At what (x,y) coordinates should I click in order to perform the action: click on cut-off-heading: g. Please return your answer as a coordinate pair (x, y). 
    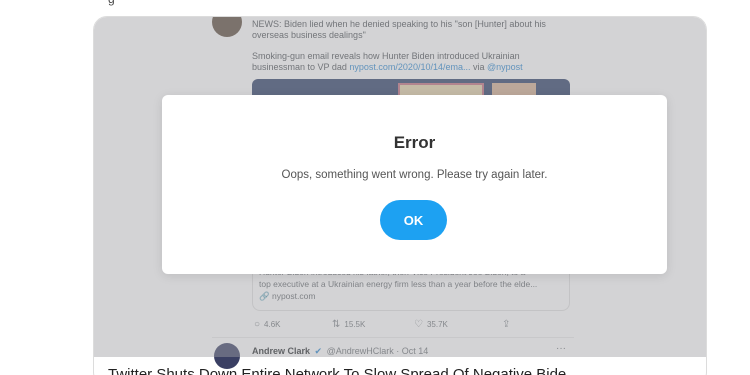
    Looking at the image, I should click on (111, 3).